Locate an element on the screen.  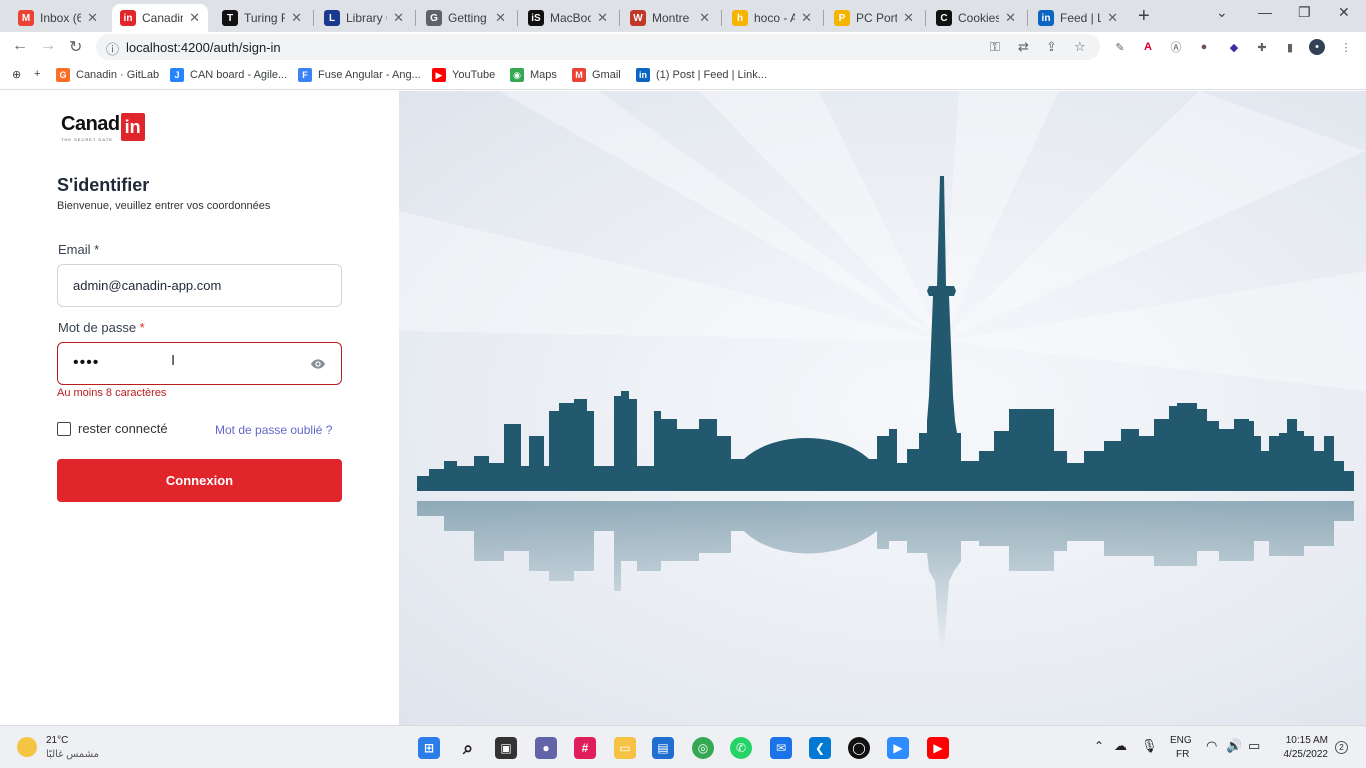
side-panel-icon: ▮ is located at coordinates (1290, 47).